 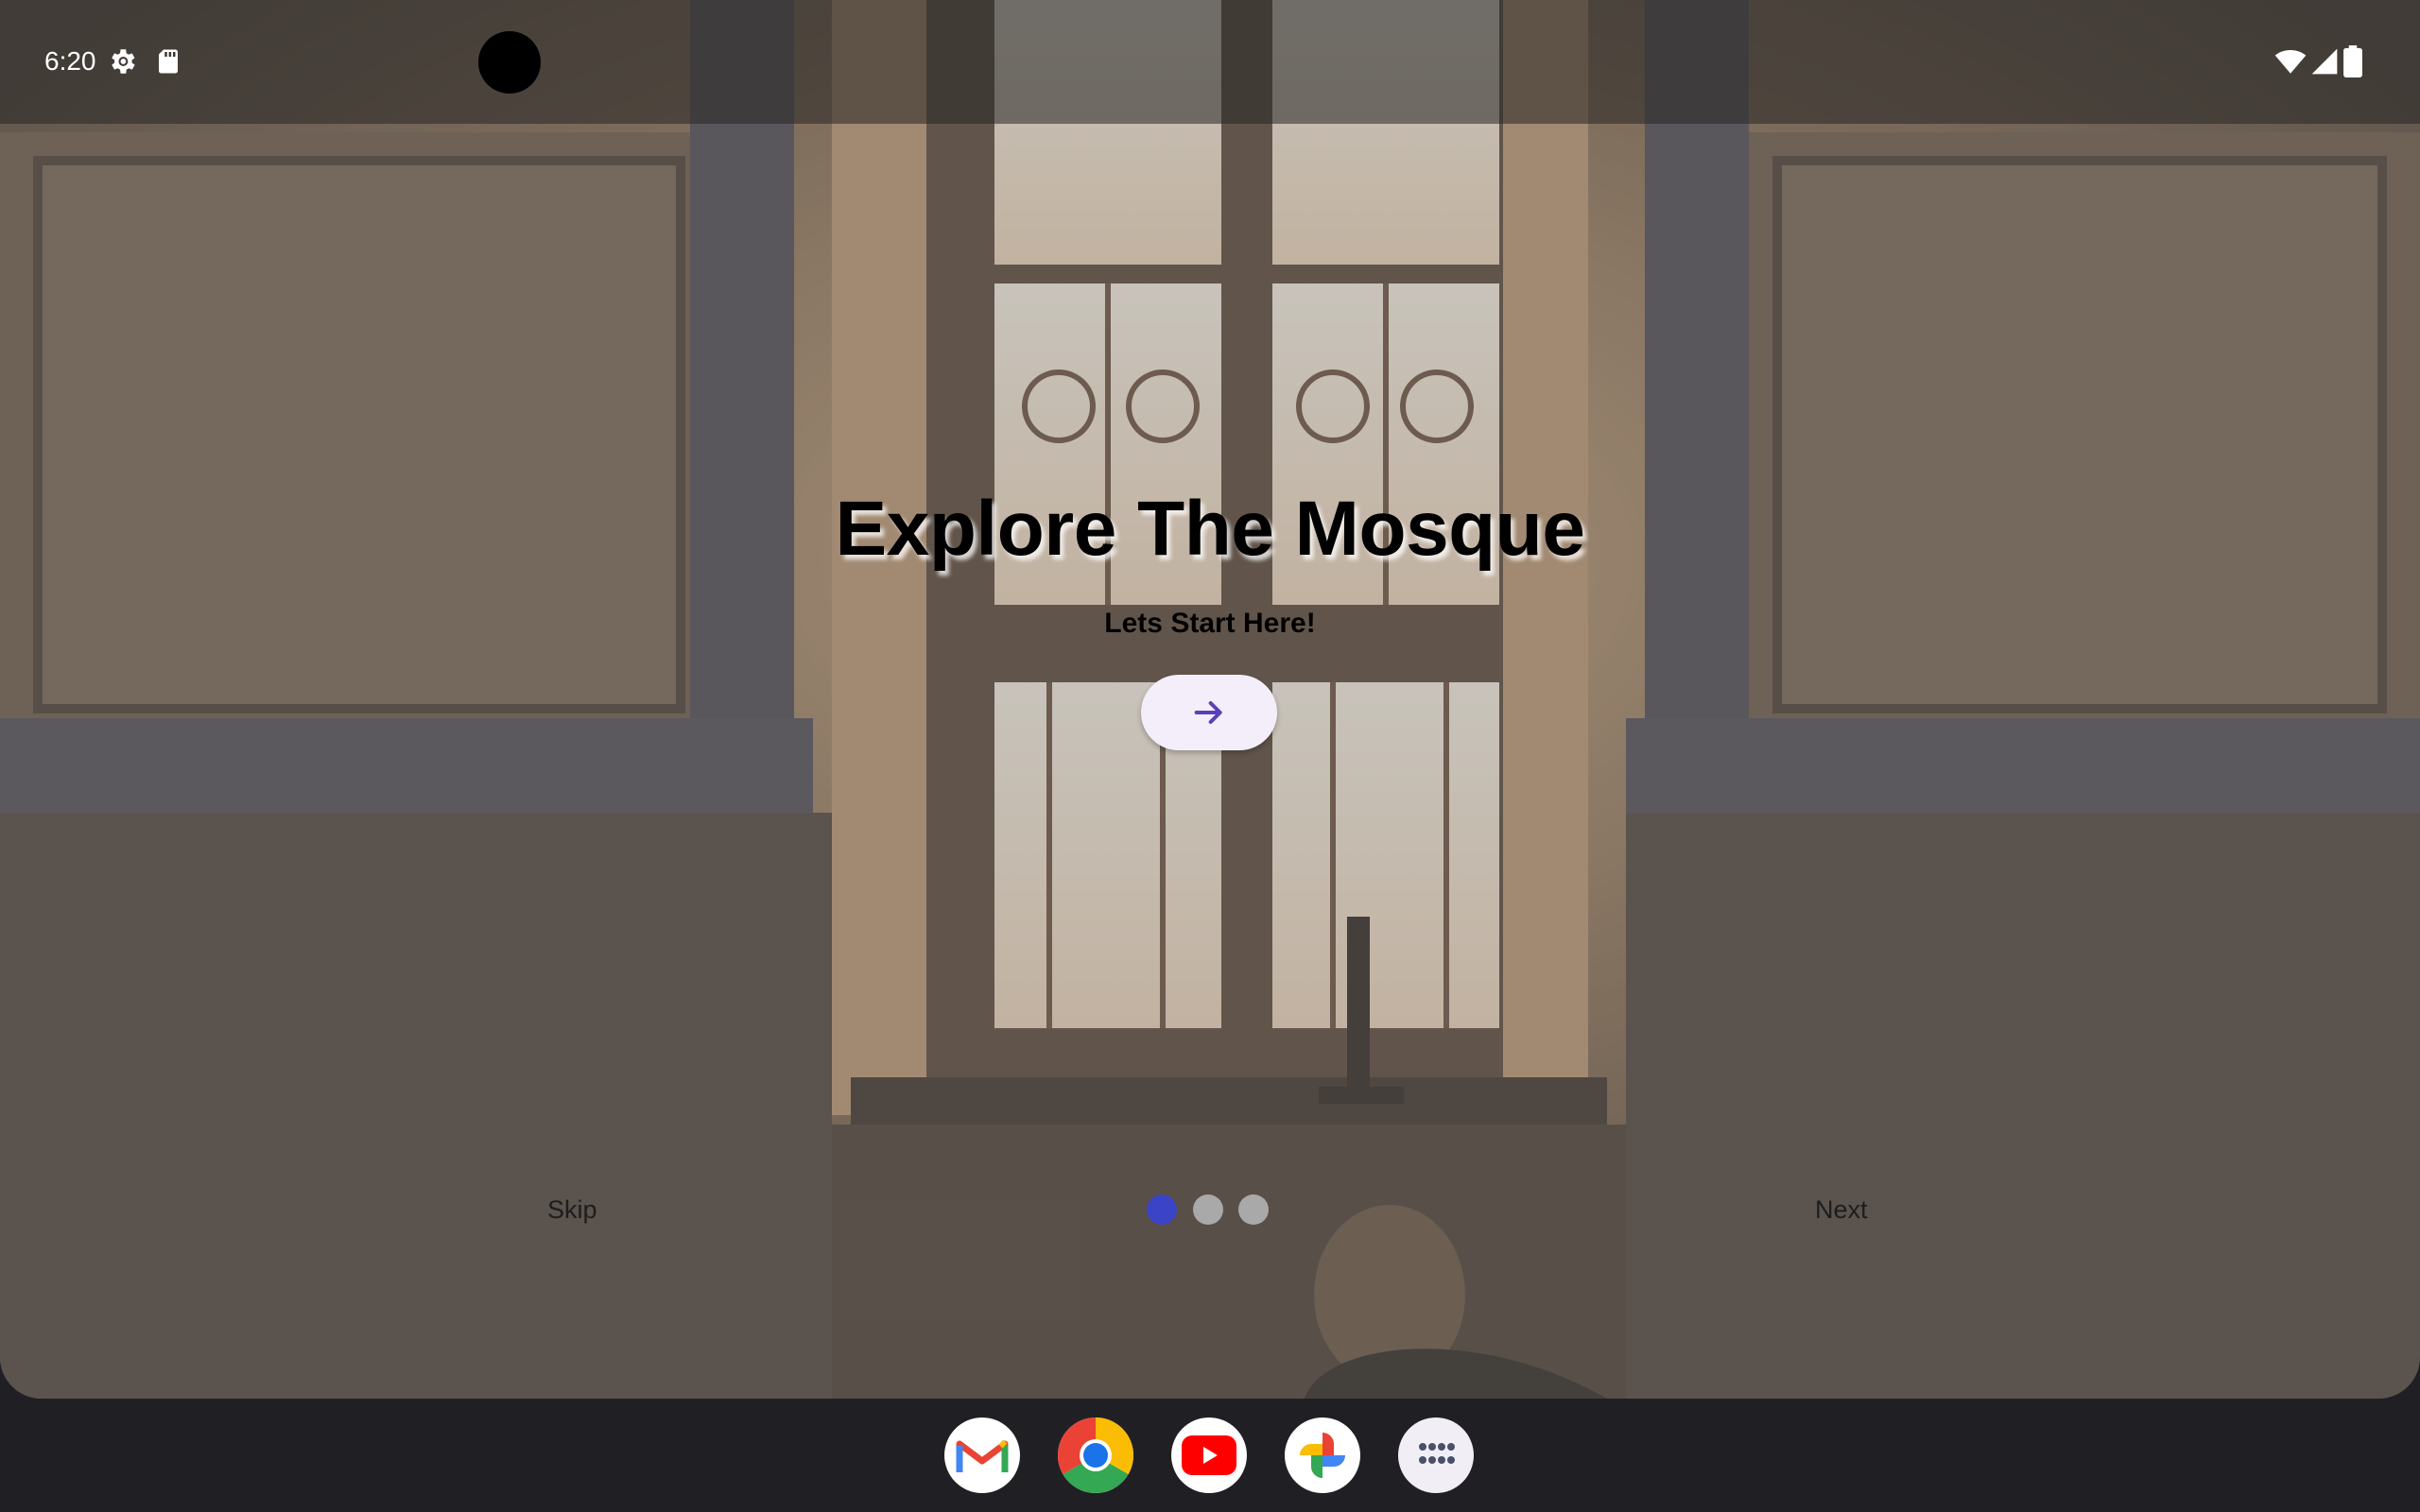 What do you see at coordinates (509, 62) in the screenshot?
I see `camera-cutout` at bounding box center [509, 62].